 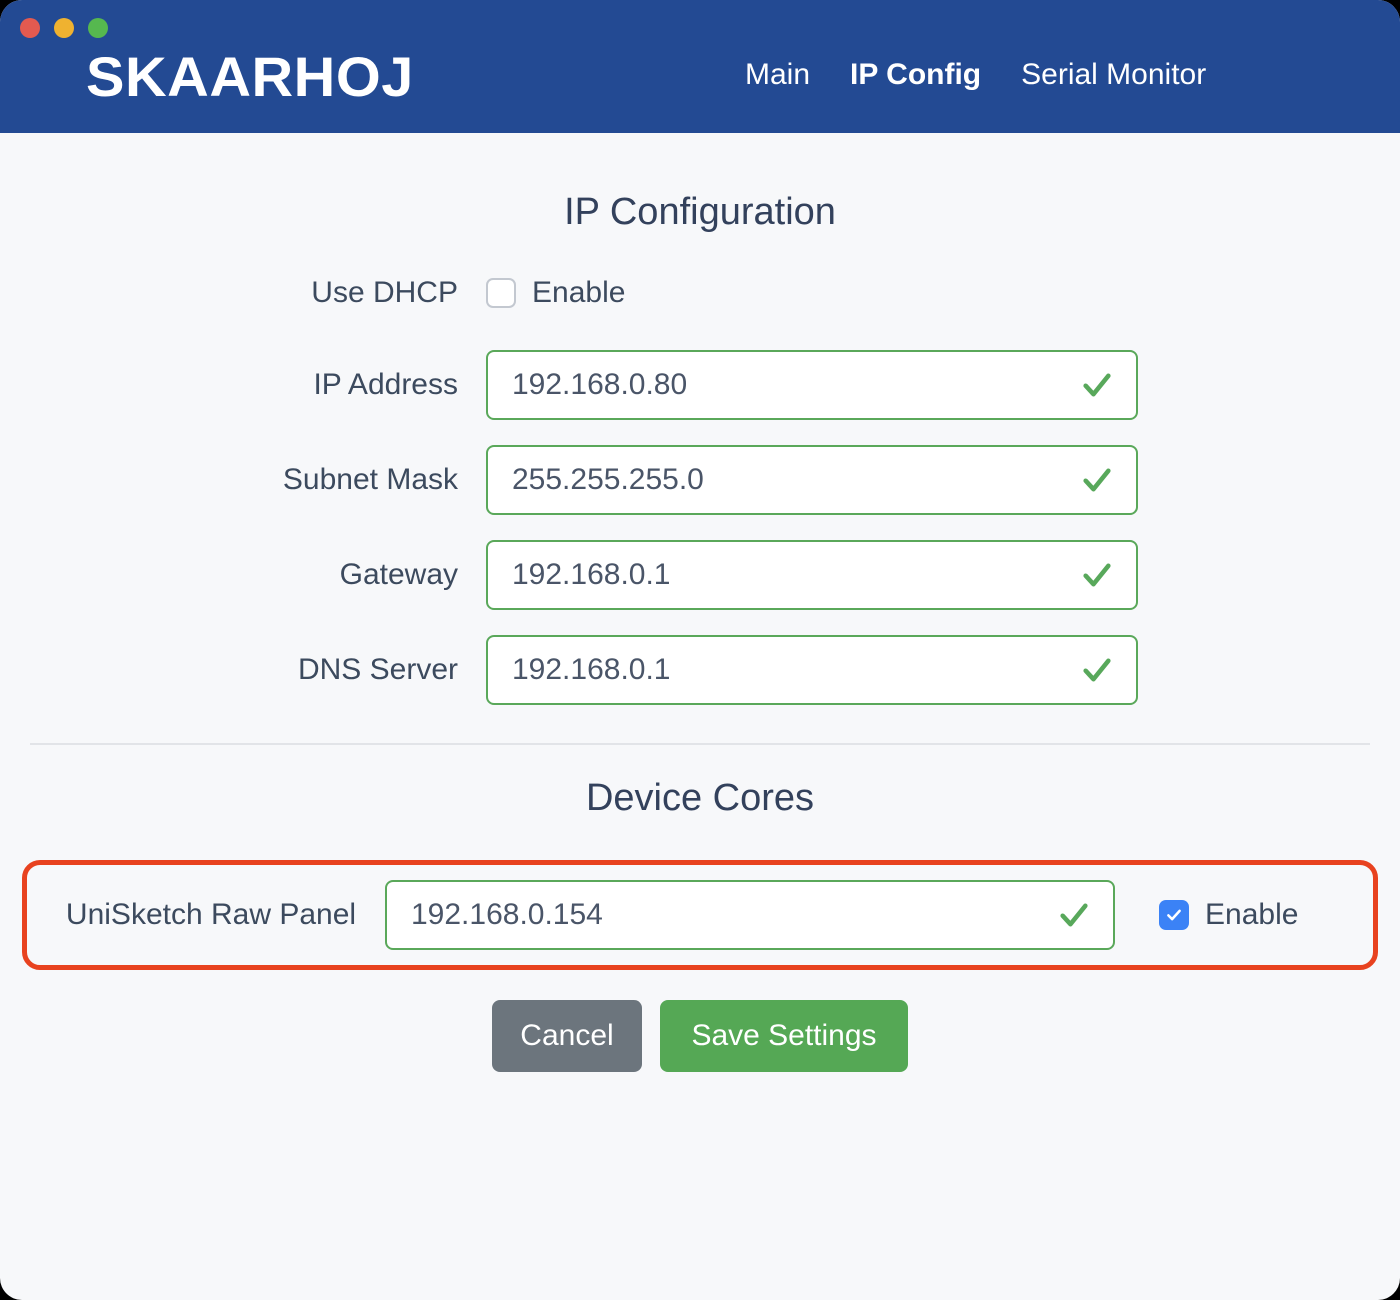 What do you see at coordinates (591, 574) in the screenshot?
I see `gateway-value: 192.168.0.1` at bounding box center [591, 574].